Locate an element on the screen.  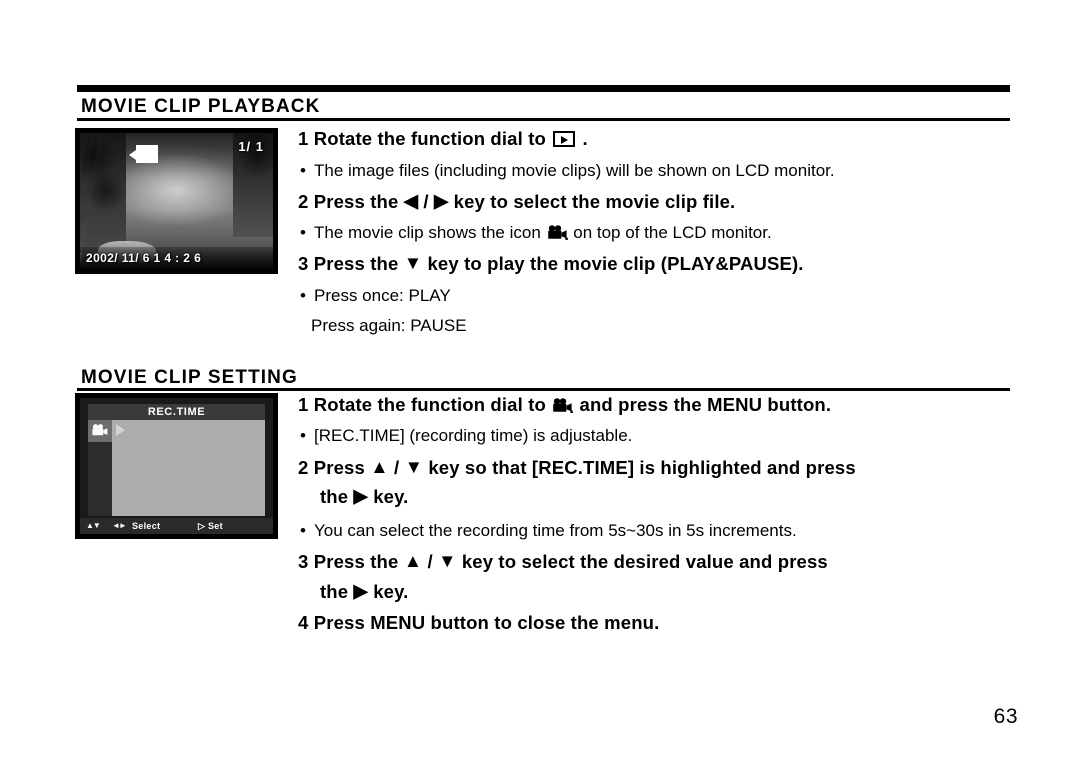
step-3-cont-before: the is located at coordinates (334, 591).